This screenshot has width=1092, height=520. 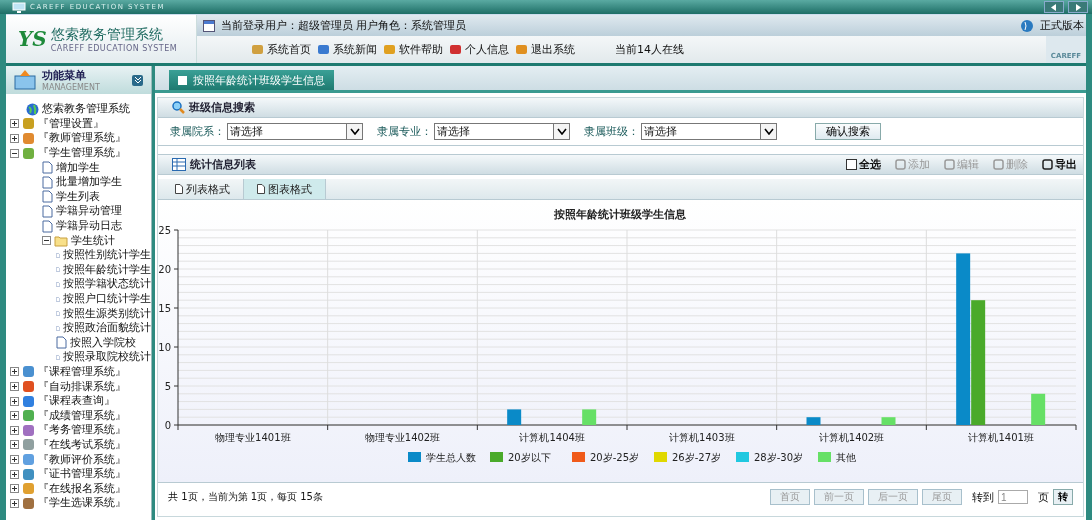 What do you see at coordinates (82, 488) in the screenshot?
I see `tree-item: 『在线报名系统』` at bounding box center [82, 488].